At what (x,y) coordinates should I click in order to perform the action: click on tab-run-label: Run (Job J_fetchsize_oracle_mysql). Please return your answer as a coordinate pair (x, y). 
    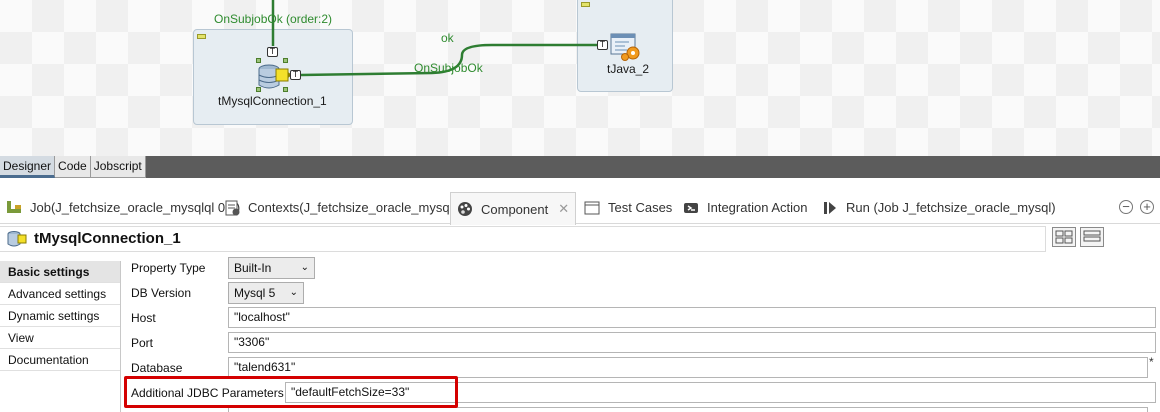
    Looking at the image, I should click on (951, 207).